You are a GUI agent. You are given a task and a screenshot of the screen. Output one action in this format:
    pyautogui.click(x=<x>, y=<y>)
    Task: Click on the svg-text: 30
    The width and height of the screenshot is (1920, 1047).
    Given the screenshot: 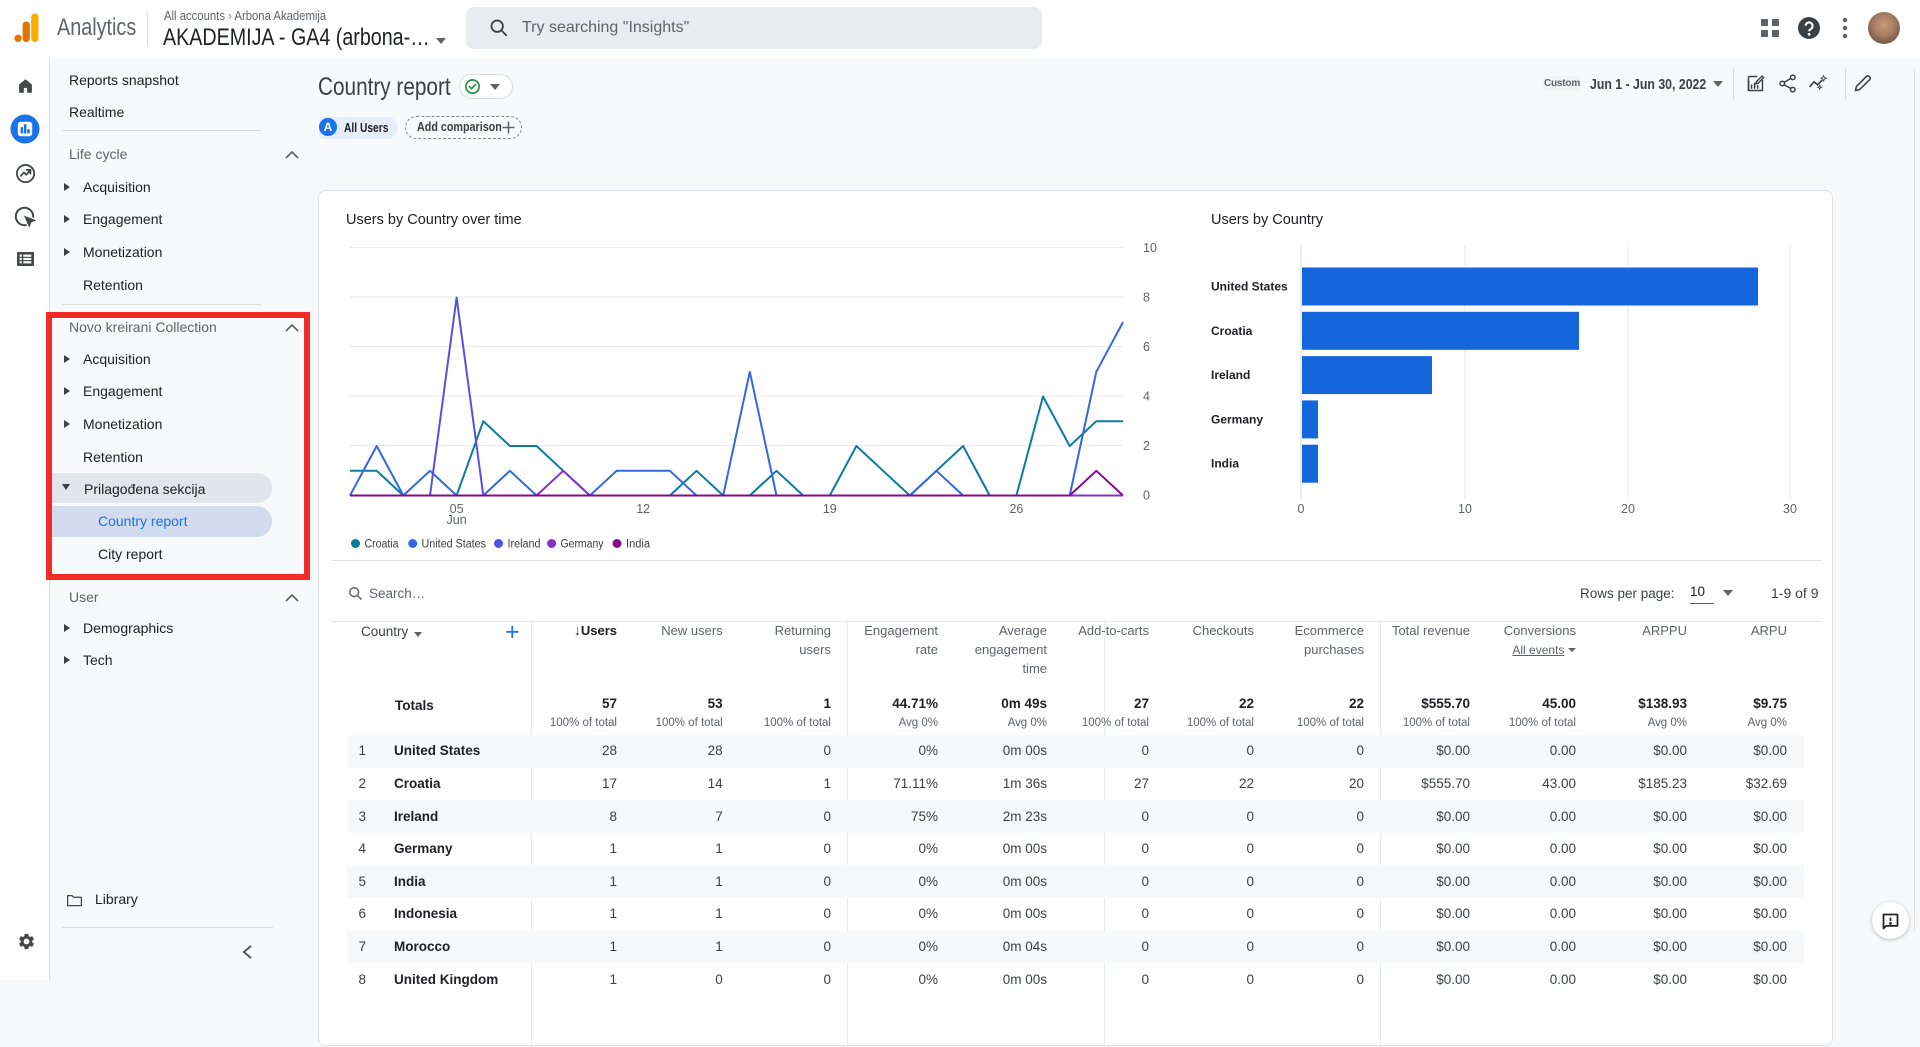 What is the action you would take?
    pyautogui.click(x=1790, y=509)
    